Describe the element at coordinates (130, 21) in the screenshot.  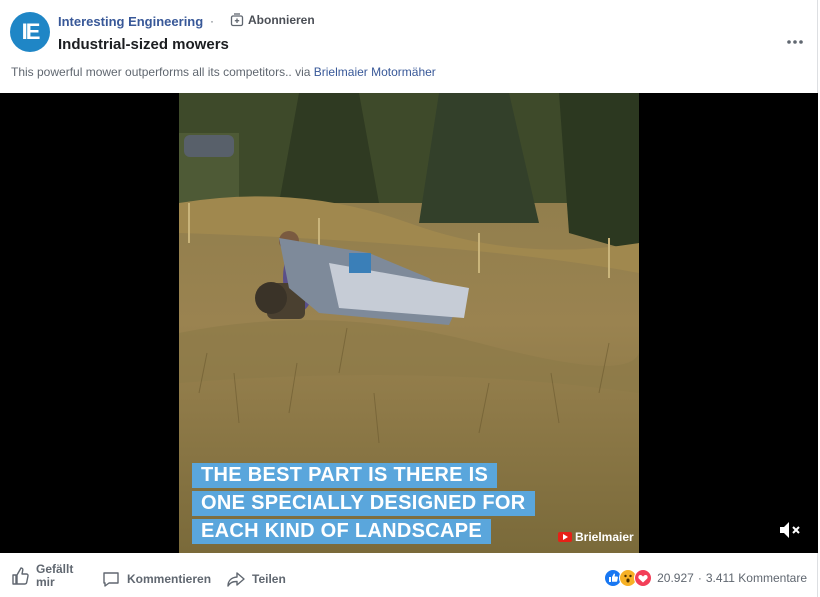
I see `page-name-link: Interesting Engineering` at that location.